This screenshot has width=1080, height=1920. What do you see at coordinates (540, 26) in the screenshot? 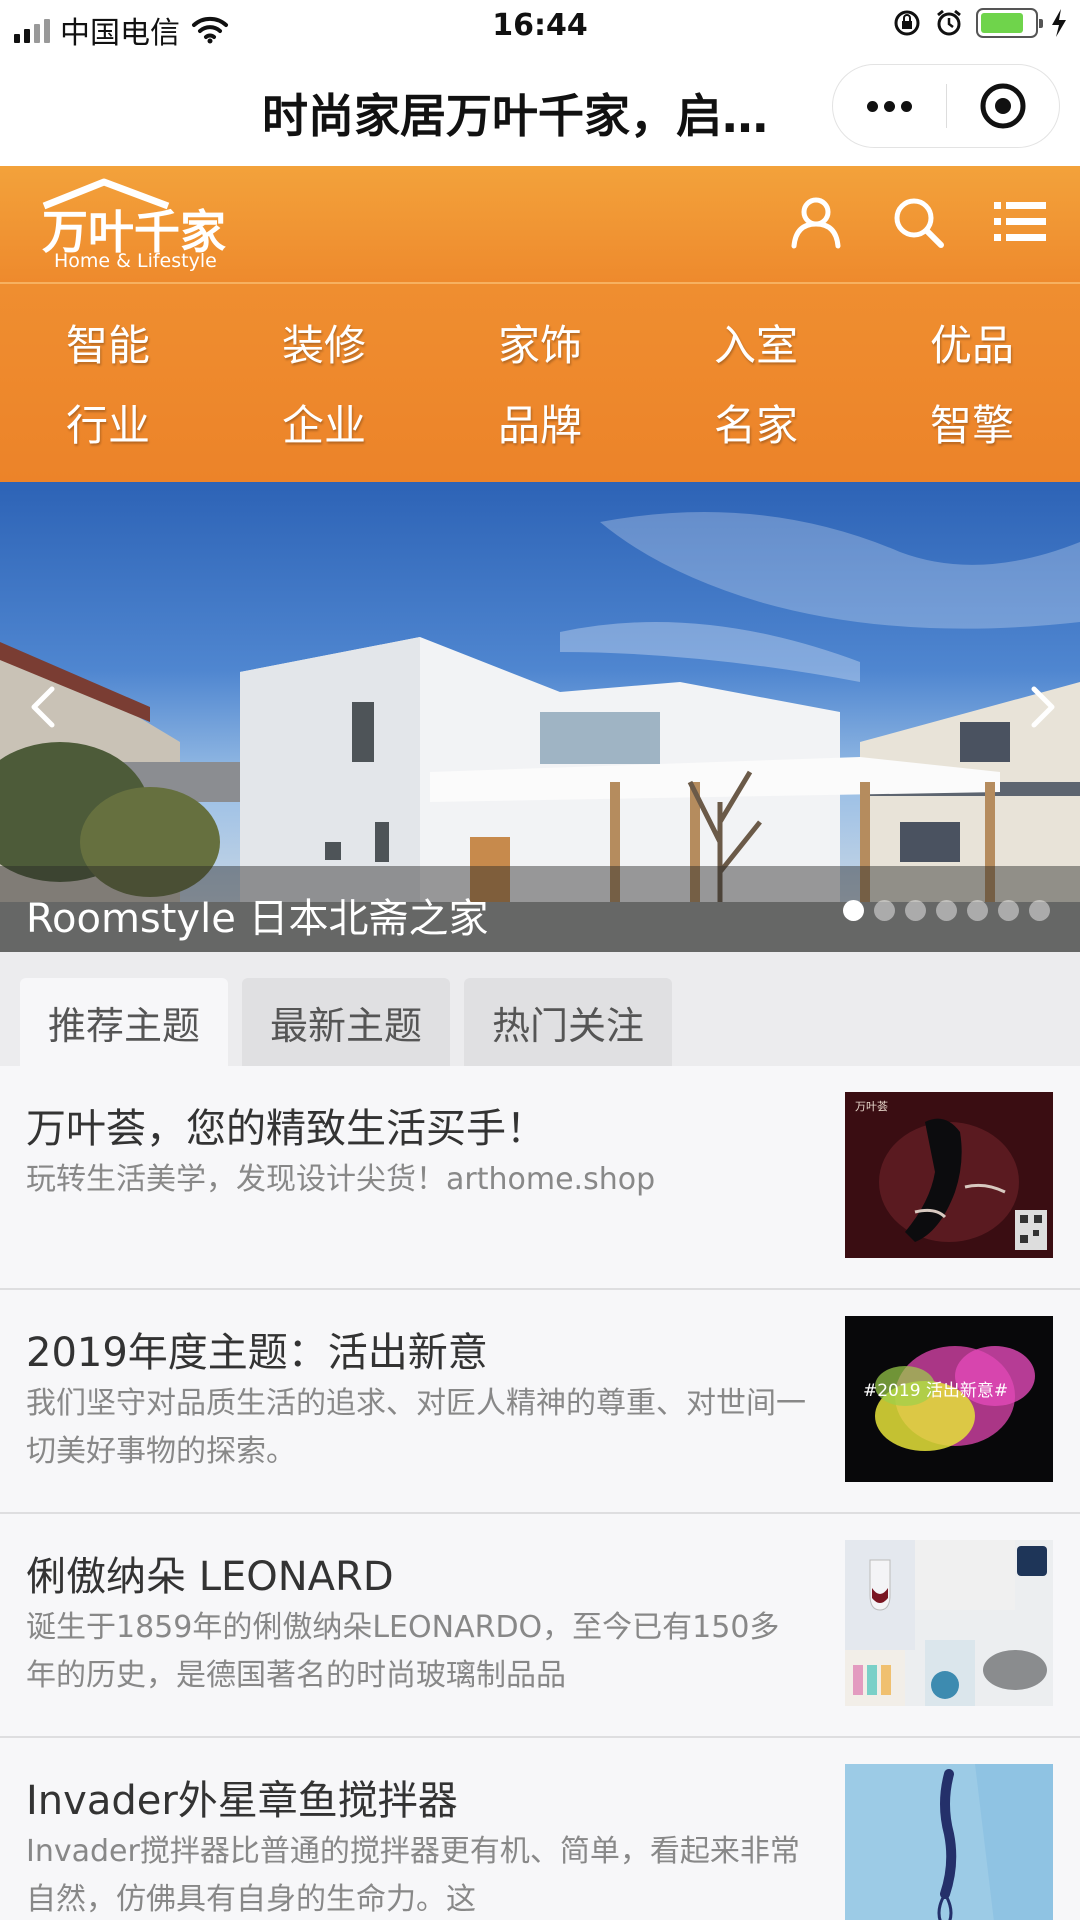
I see `status-bar: 中国电信 16:44` at bounding box center [540, 26].